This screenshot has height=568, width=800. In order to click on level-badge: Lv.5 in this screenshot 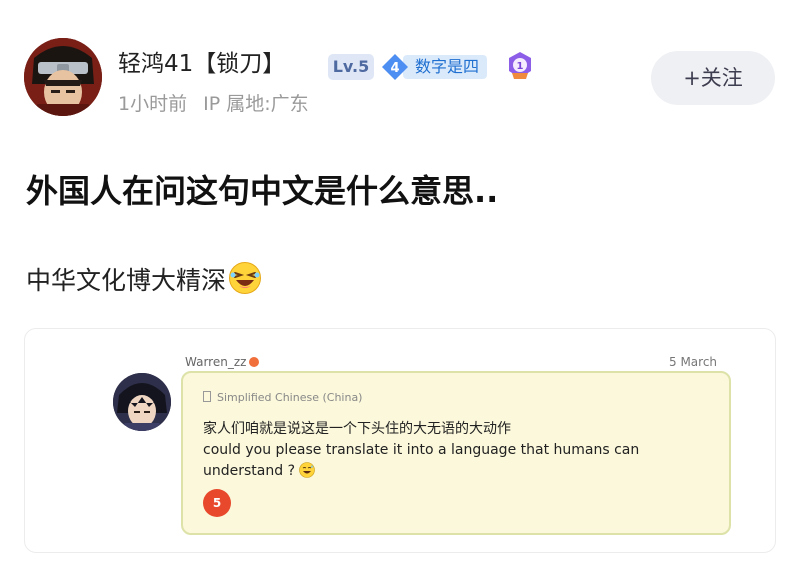, I will do `click(351, 67)`.